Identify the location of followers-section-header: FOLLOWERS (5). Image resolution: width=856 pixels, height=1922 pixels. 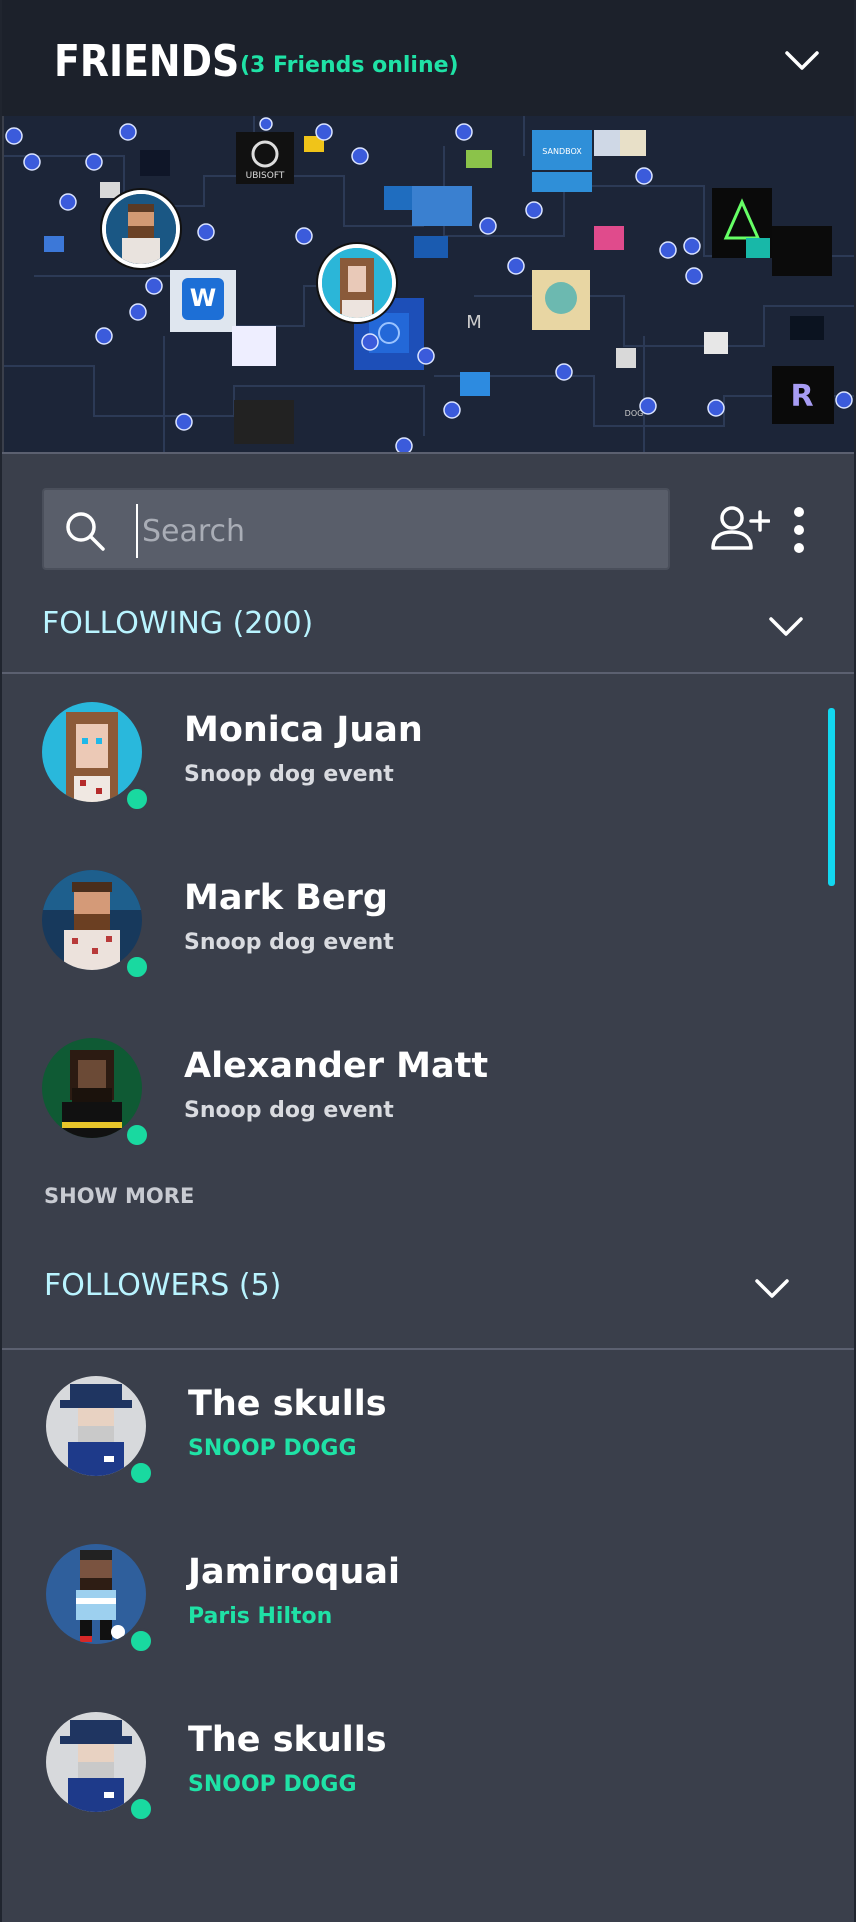
(428, 1288).